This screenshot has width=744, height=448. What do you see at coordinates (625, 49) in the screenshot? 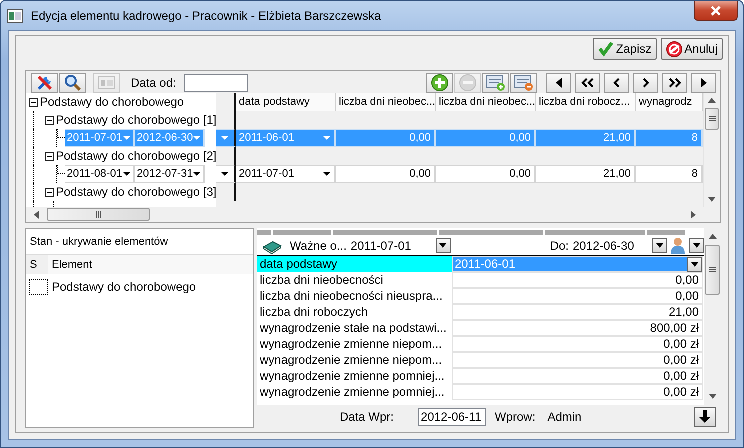
I see `save-button: Zapisz` at bounding box center [625, 49].